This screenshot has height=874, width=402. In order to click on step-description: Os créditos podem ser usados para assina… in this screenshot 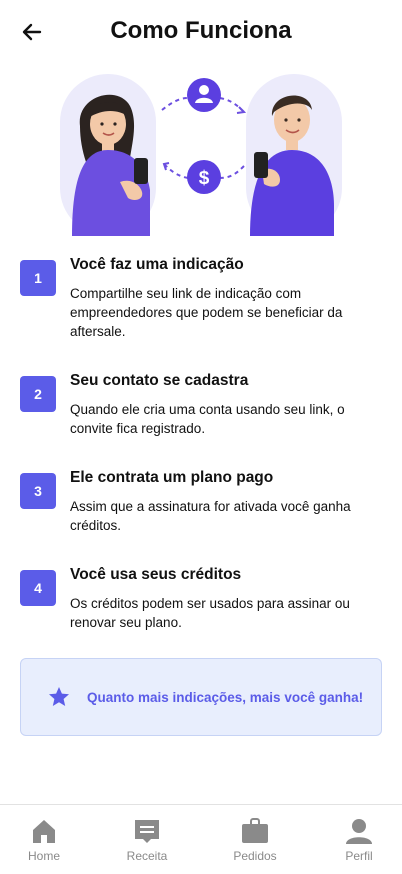, I will do `click(210, 613)`.